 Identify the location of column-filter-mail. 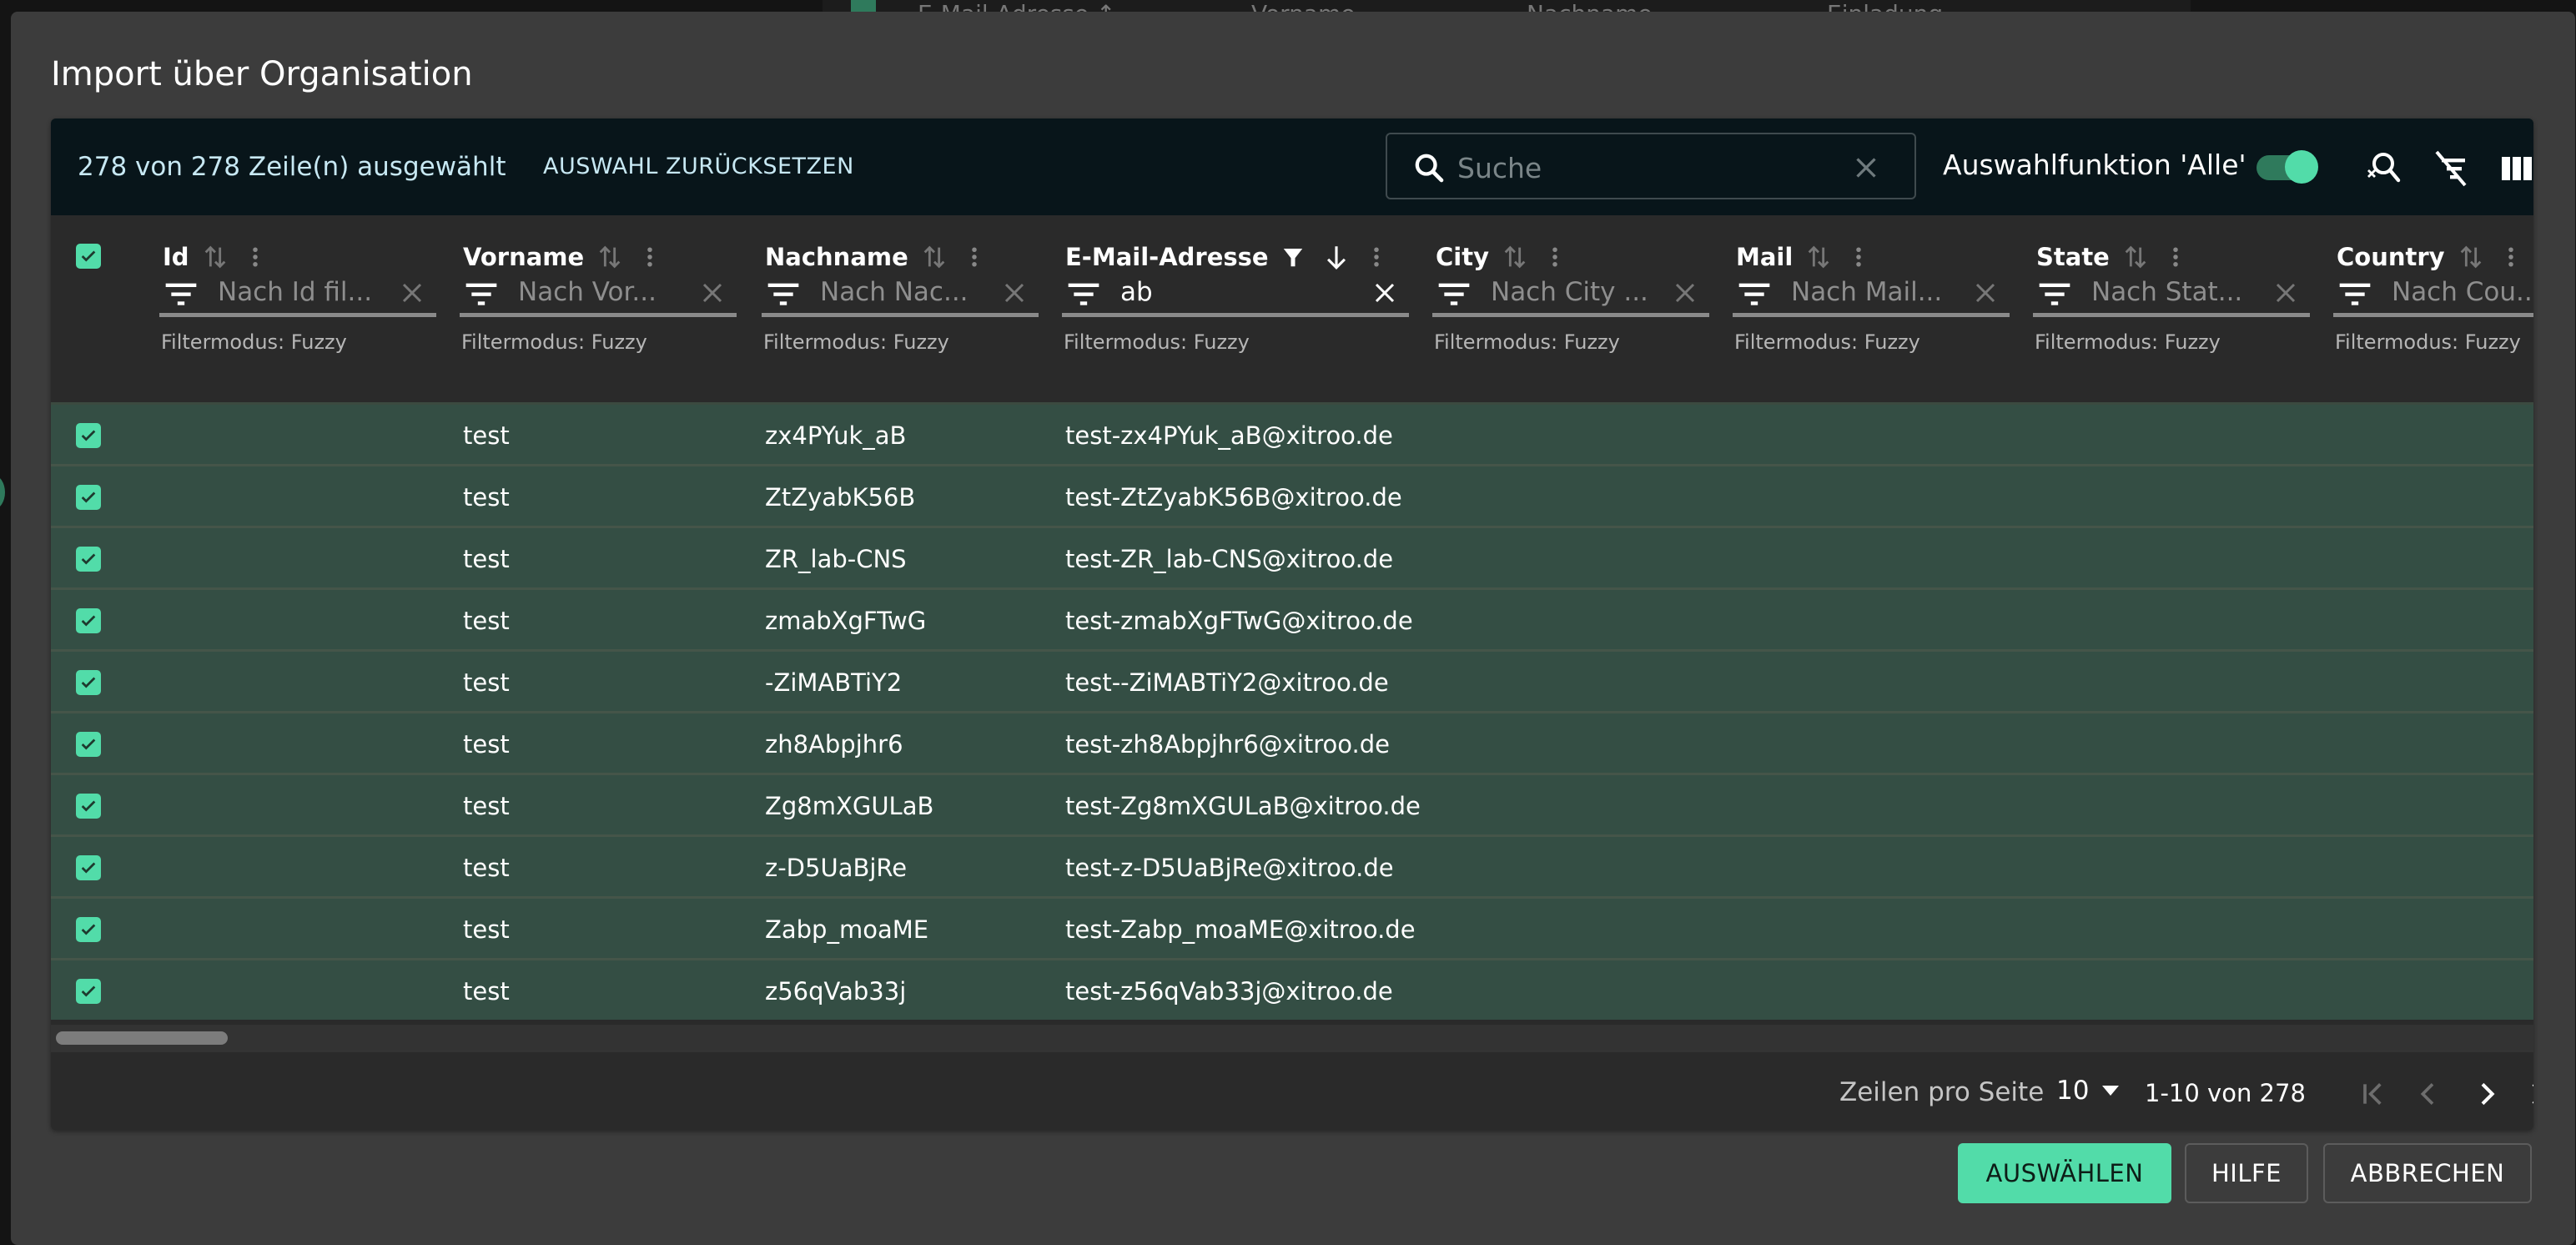
(1871, 294).